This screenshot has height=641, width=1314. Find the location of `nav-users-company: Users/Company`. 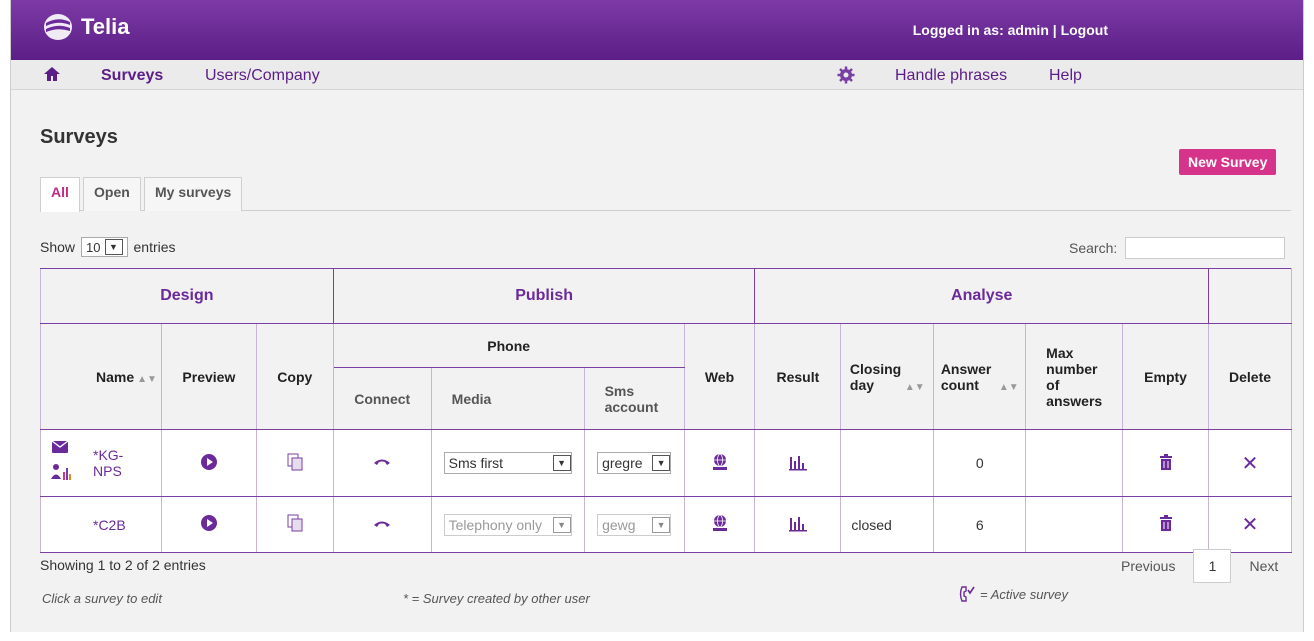

nav-users-company: Users/Company is located at coordinates (262, 76).